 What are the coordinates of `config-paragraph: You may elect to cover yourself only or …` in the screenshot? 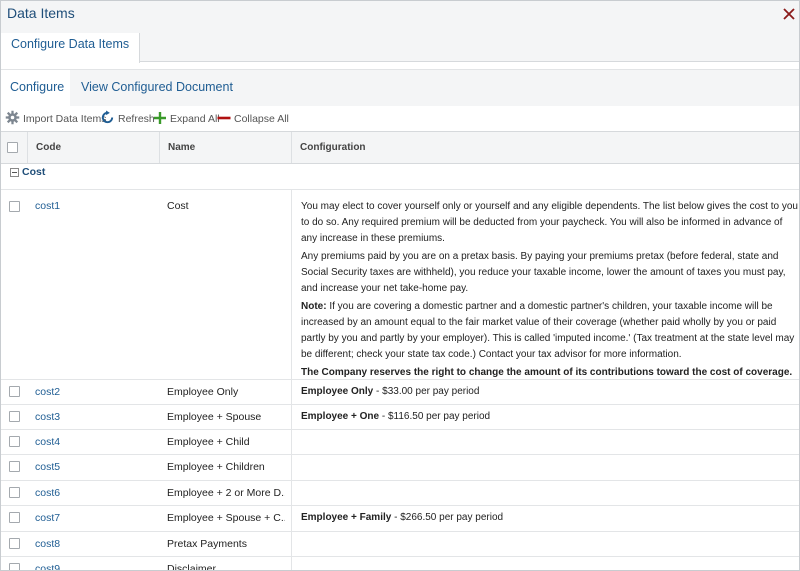 It's located at (549, 222).